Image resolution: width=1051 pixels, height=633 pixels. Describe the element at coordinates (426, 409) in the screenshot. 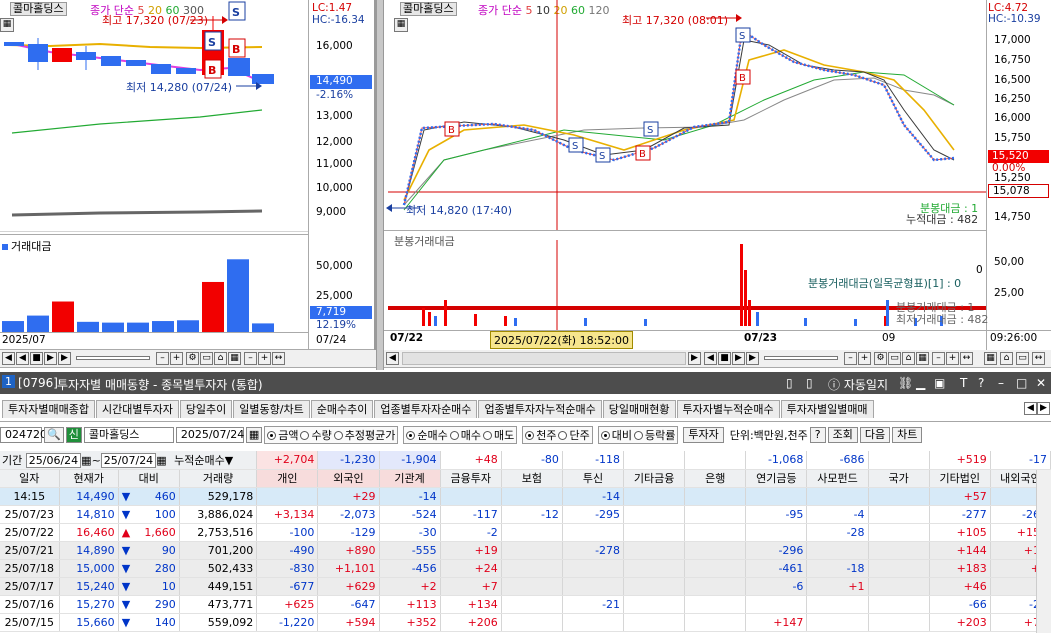

I see `tab-5: 업종별투자자순매수` at that location.